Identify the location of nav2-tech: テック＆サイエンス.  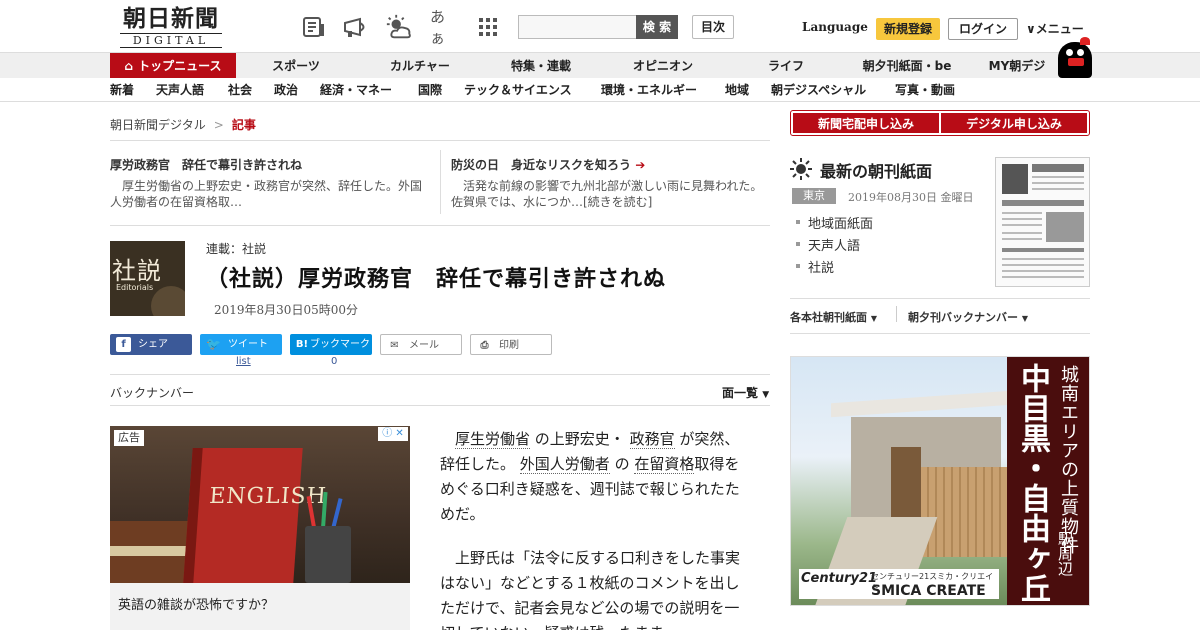
(518, 90).